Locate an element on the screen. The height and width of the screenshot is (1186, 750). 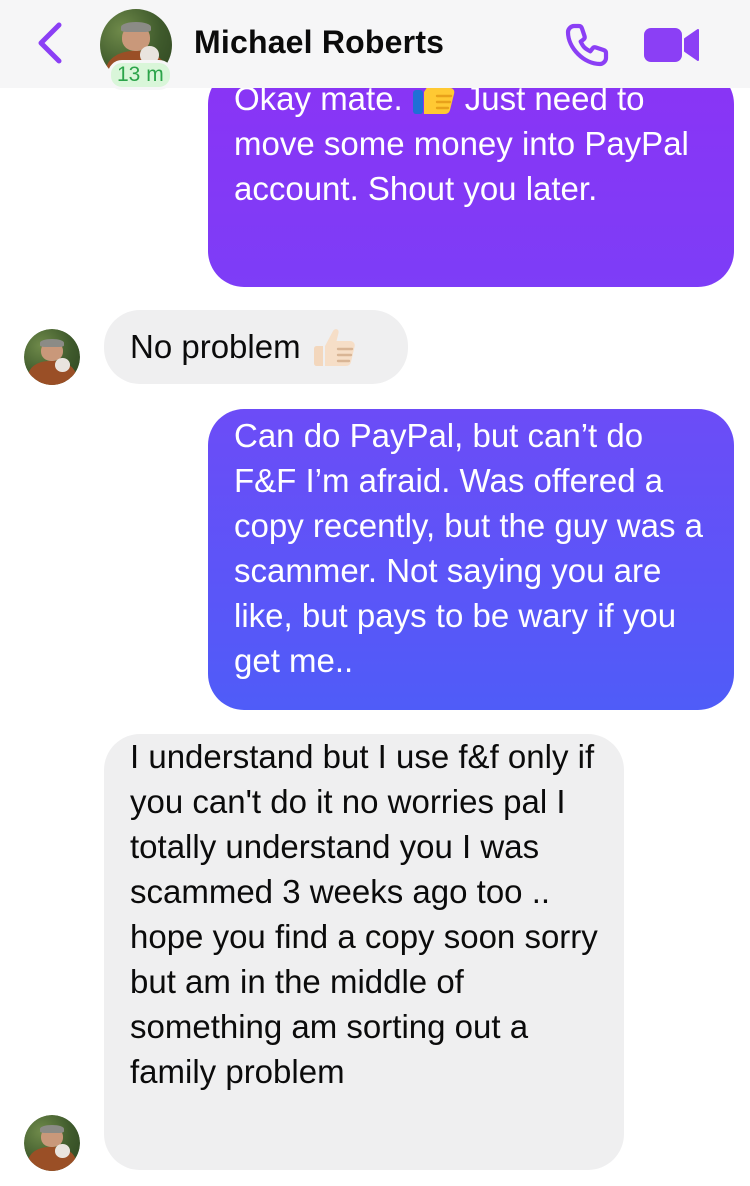
video-call-button is located at coordinates (672, 45).